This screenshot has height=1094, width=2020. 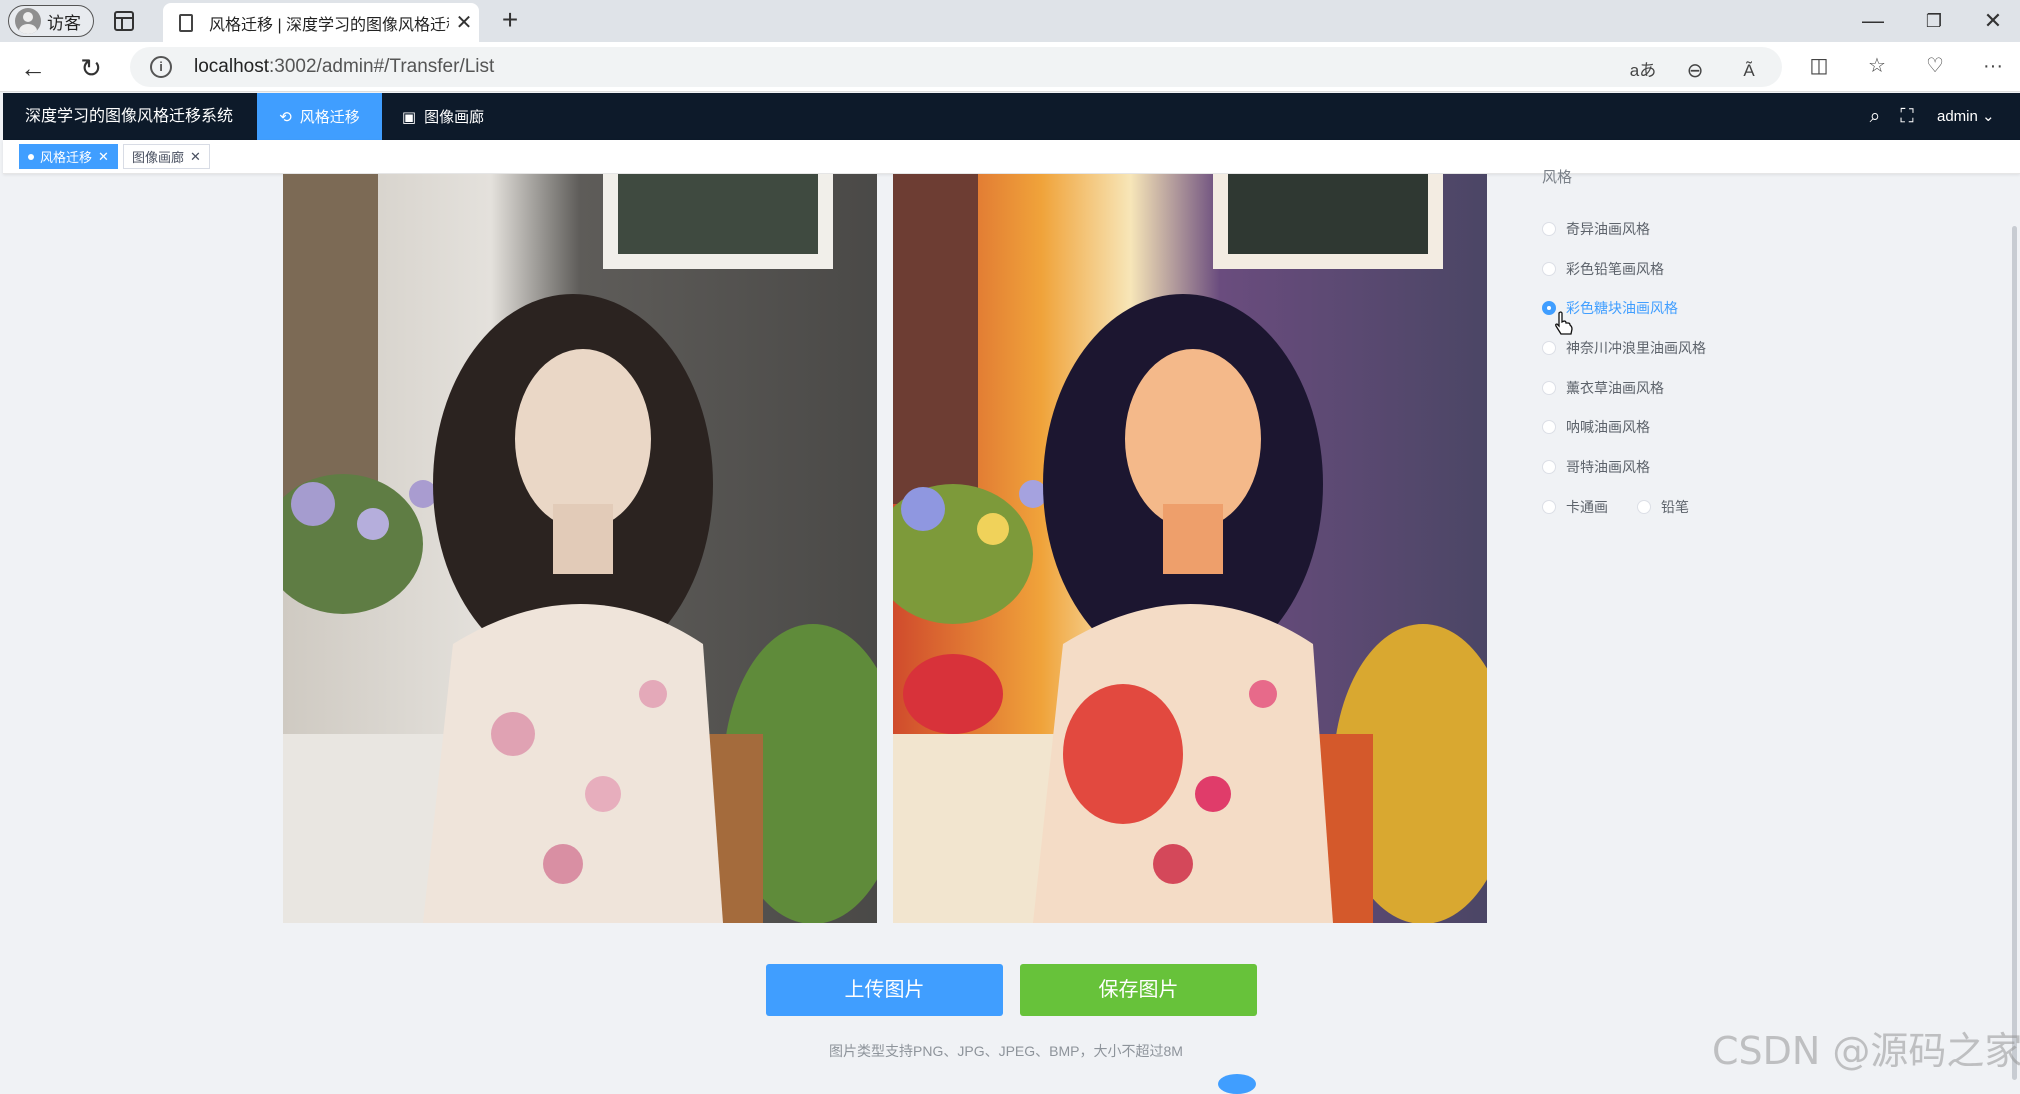 I want to click on translate-icon: aあ, so click(x=1643, y=71).